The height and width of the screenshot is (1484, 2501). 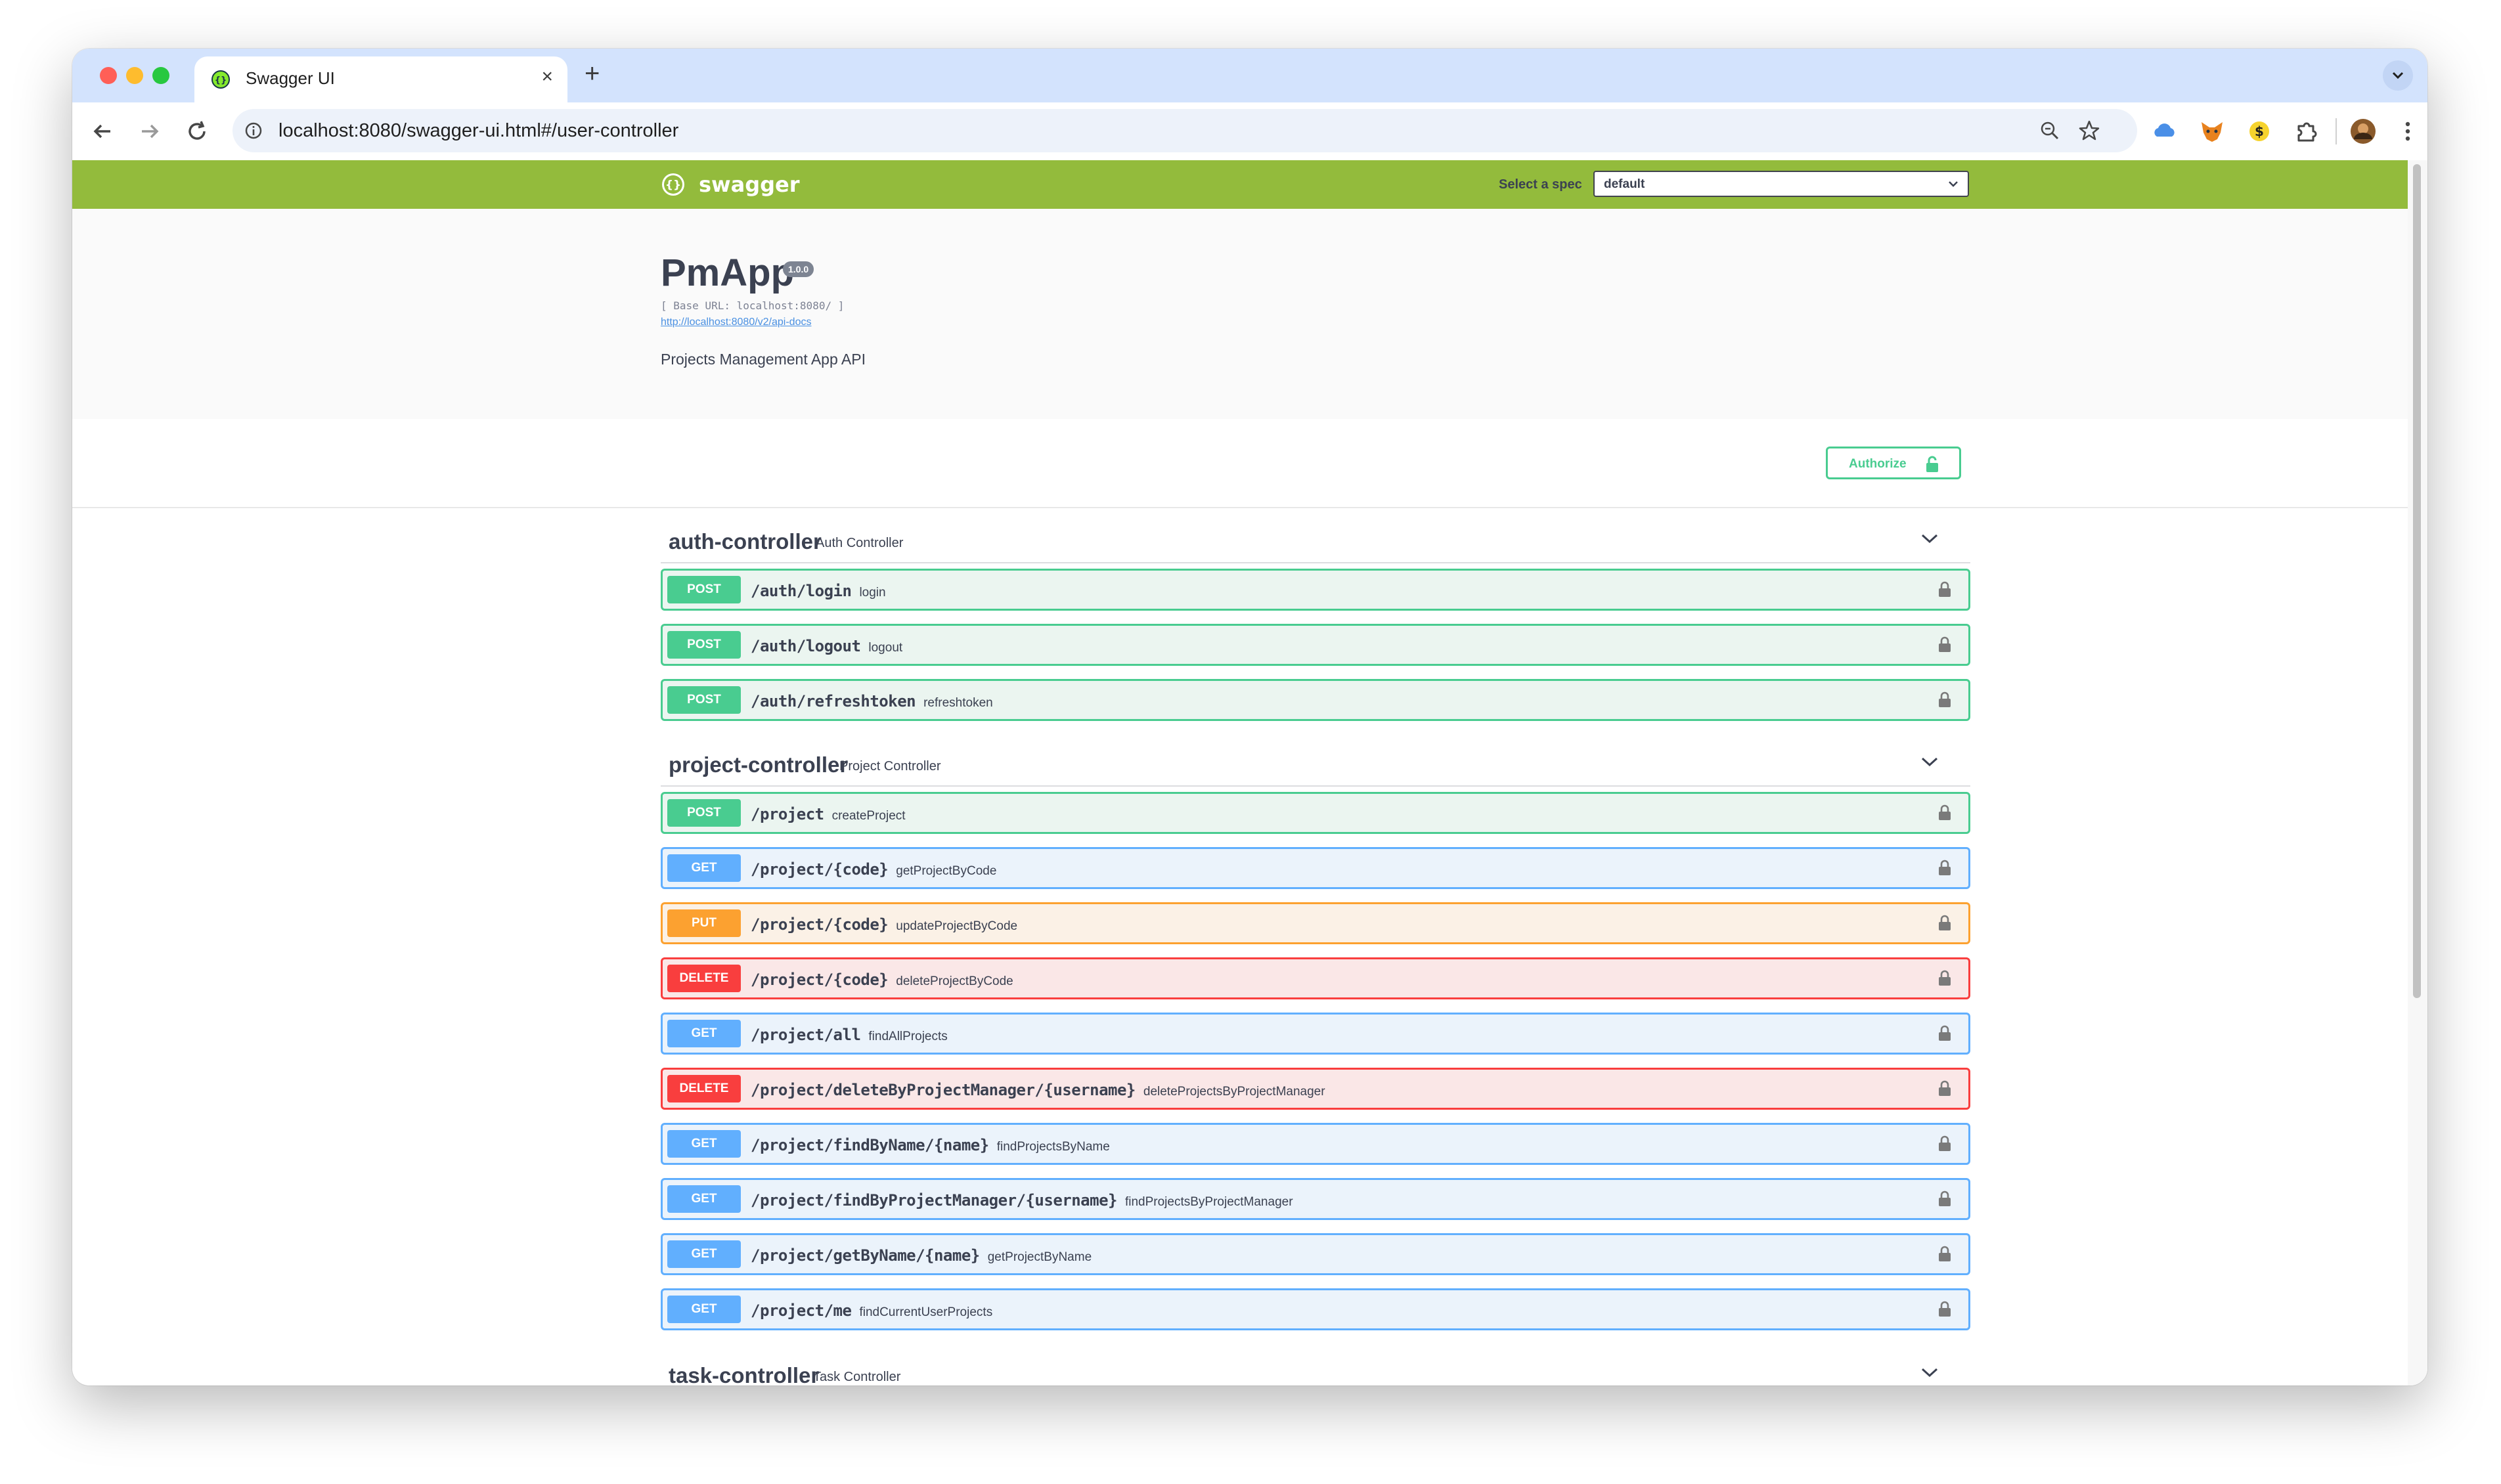 I want to click on operation-post-auth-login: POST /auth/login login, so click(x=1315, y=590).